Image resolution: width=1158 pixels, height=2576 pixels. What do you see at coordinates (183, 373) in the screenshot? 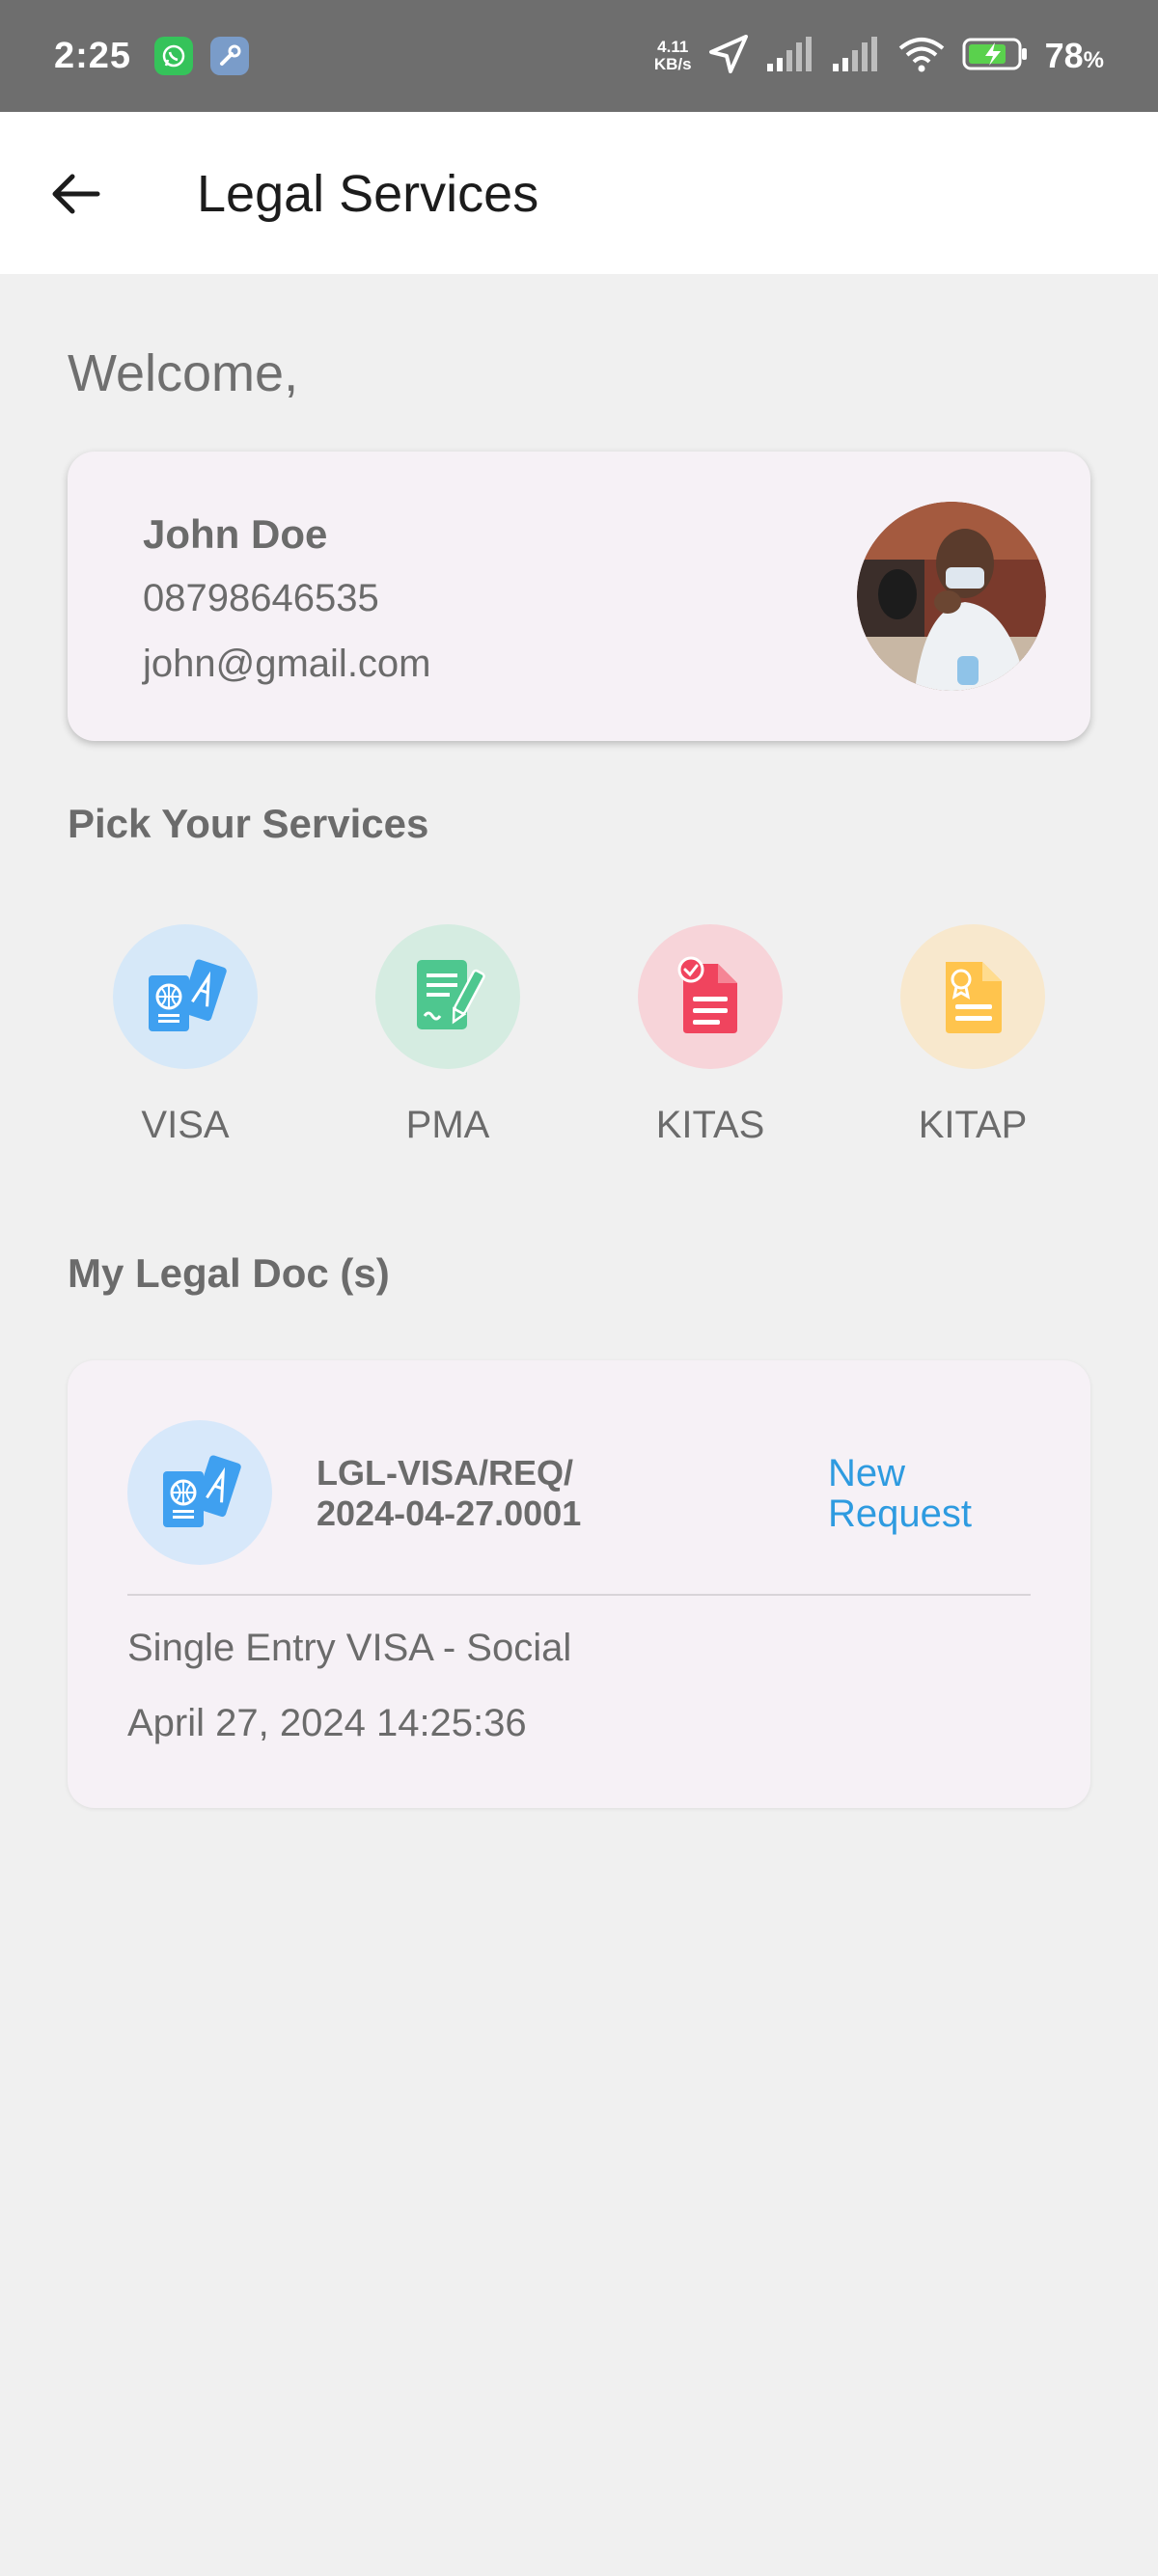
I see `welcome-heading: Welcome,` at bounding box center [183, 373].